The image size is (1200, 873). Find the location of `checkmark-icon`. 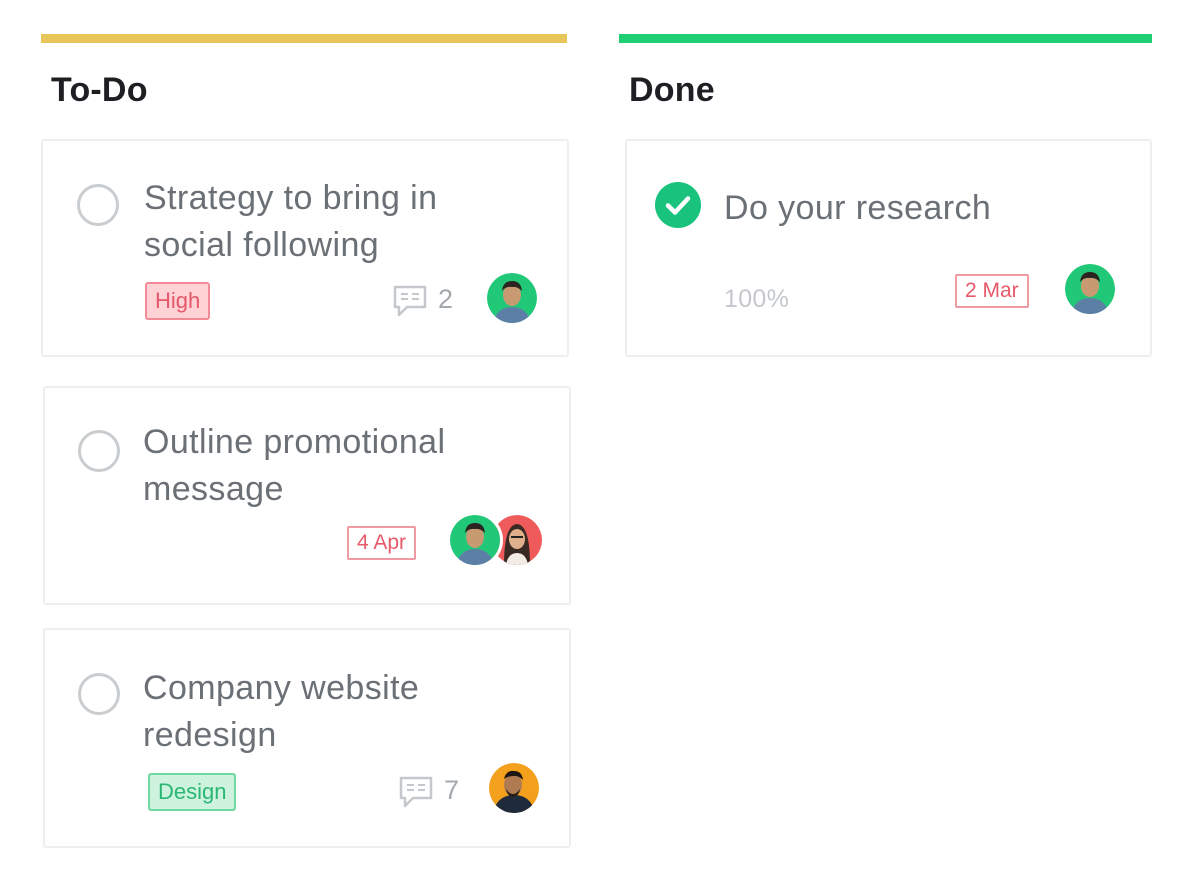

checkmark-icon is located at coordinates (678, 205).